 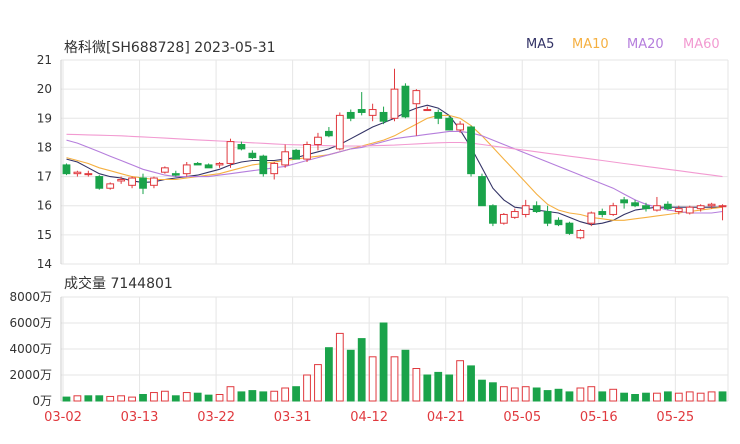 I want to click on date-tick-label: 04-21, so click(x=446, y=417).